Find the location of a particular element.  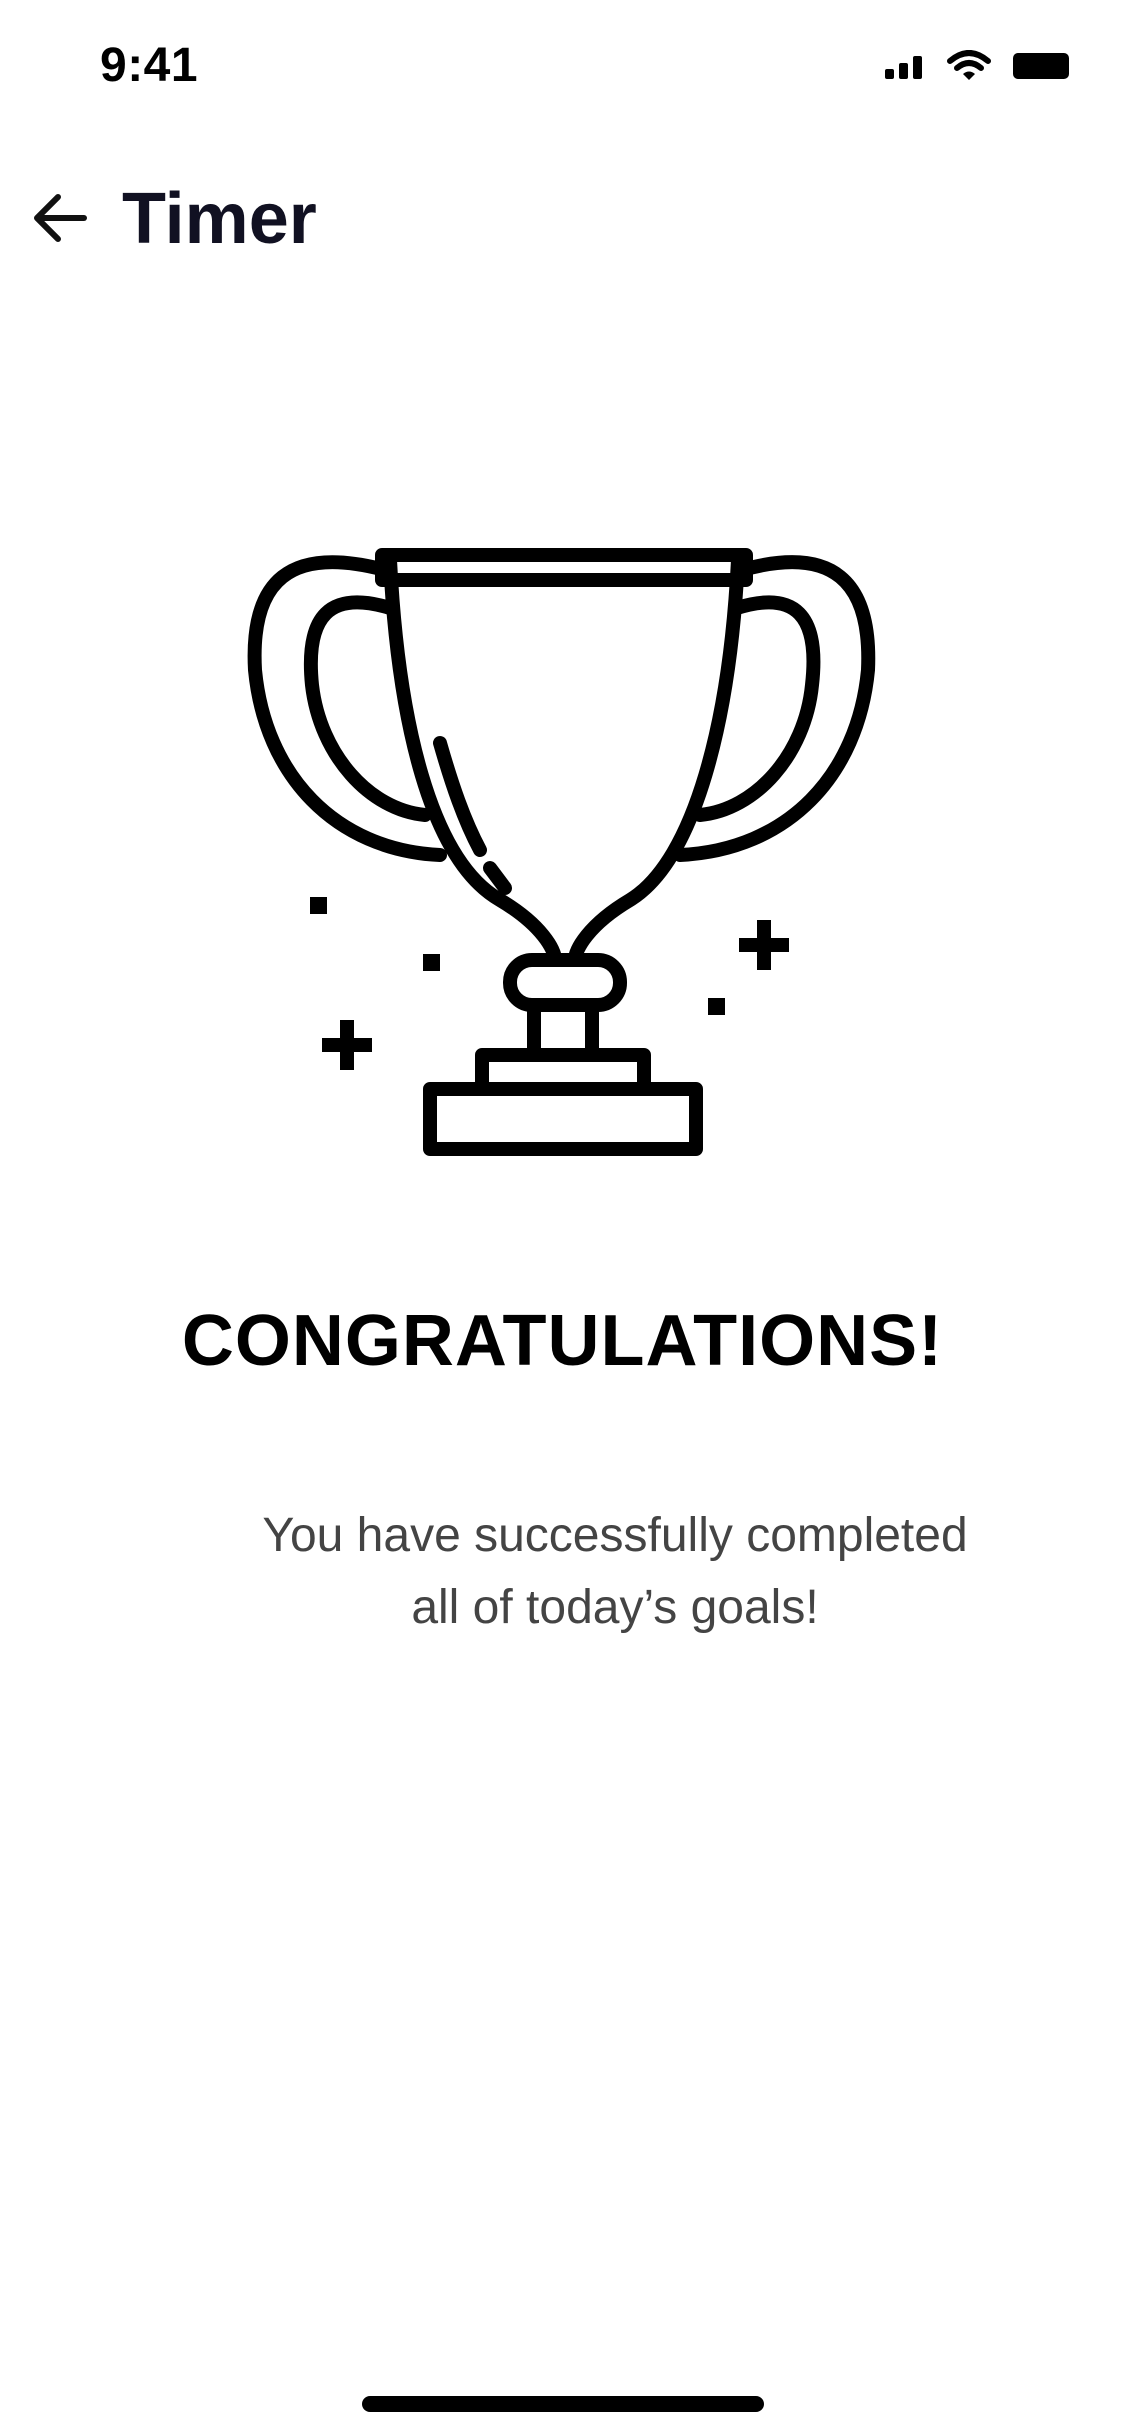

arrow-left-icon is located at coordinates (60, 220).